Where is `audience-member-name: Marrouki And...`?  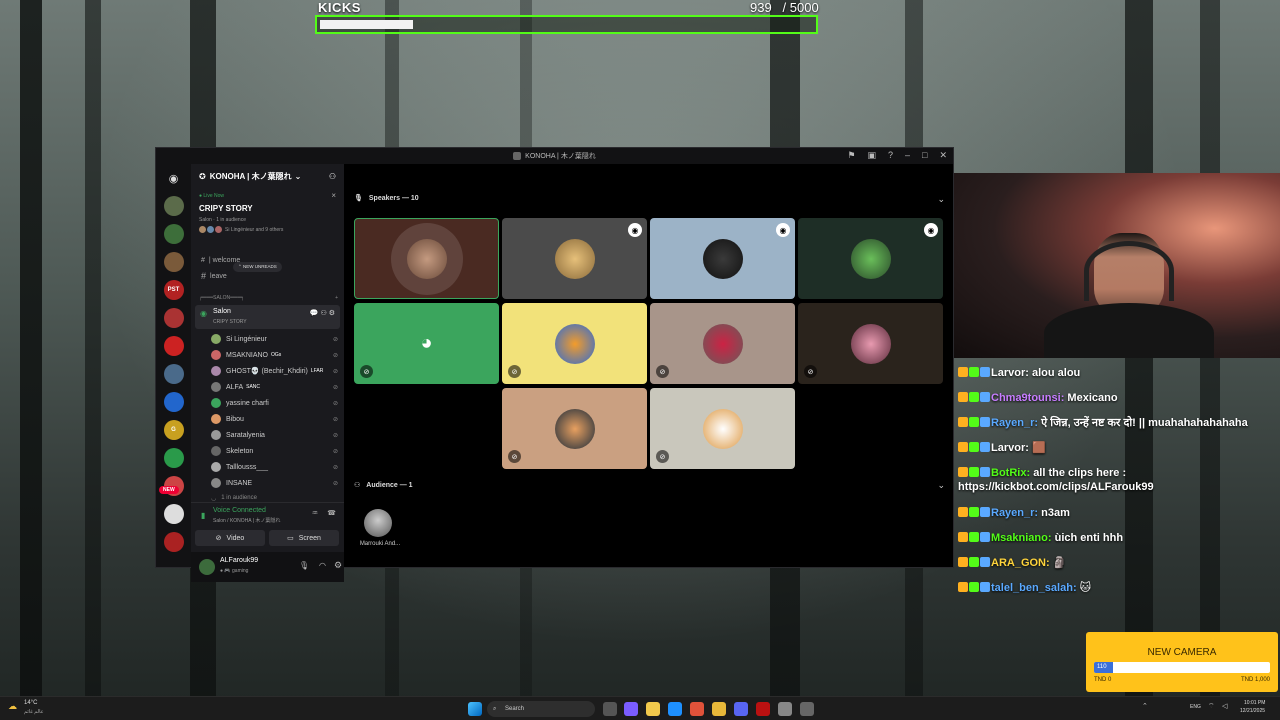
audience-member-name: Marrouki And... is located at coordinates (380, 544).